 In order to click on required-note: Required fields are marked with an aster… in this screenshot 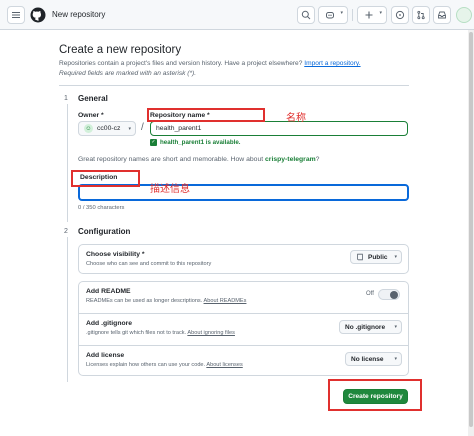, I will do `click(128, 73)`.